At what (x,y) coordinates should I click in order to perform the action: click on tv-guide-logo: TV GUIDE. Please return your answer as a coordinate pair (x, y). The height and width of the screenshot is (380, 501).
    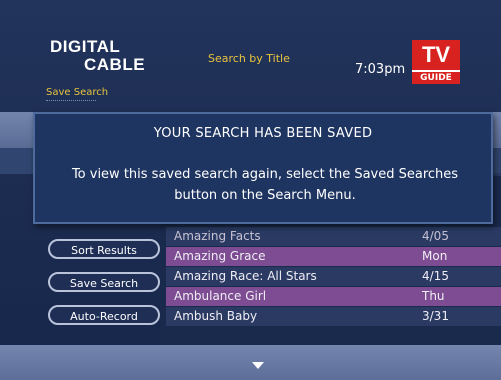
    Looking at the image, I should click on (436, 62).